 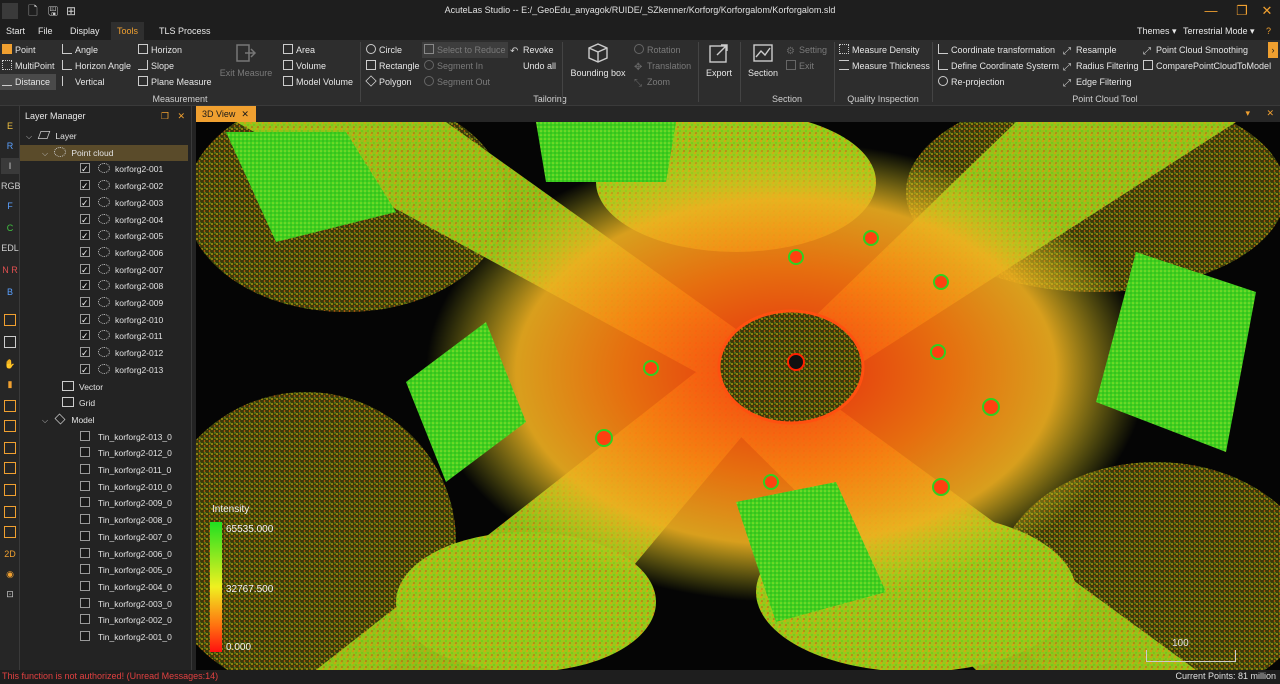 I want to click on tree-point-cloud-item: korforg2-009, so click(x=104, y=303).